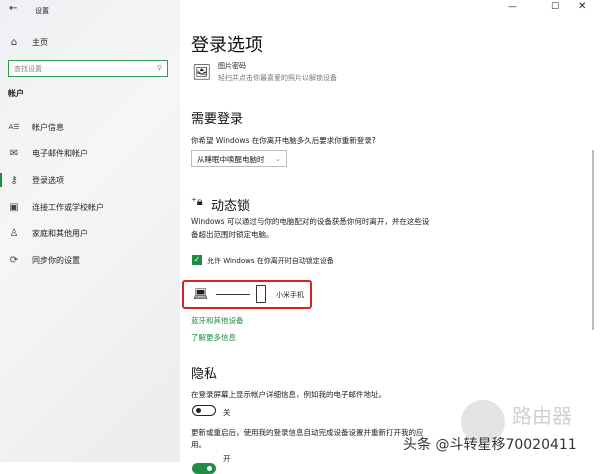 The image size is (600, 474). Describe the element at coordinates (542, 416) in the screenshot. I see `watermark-site: 路由器` at that location.